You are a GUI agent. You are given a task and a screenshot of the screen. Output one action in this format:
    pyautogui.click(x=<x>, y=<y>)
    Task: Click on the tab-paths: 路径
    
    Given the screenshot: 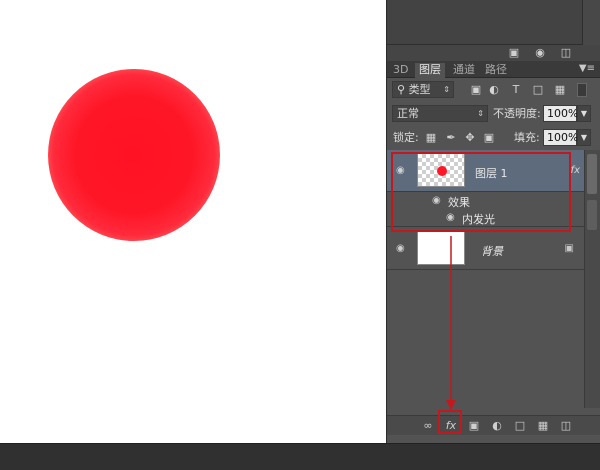 What is the action you would take?
    pyautogui.click(x=496, y=70)
    